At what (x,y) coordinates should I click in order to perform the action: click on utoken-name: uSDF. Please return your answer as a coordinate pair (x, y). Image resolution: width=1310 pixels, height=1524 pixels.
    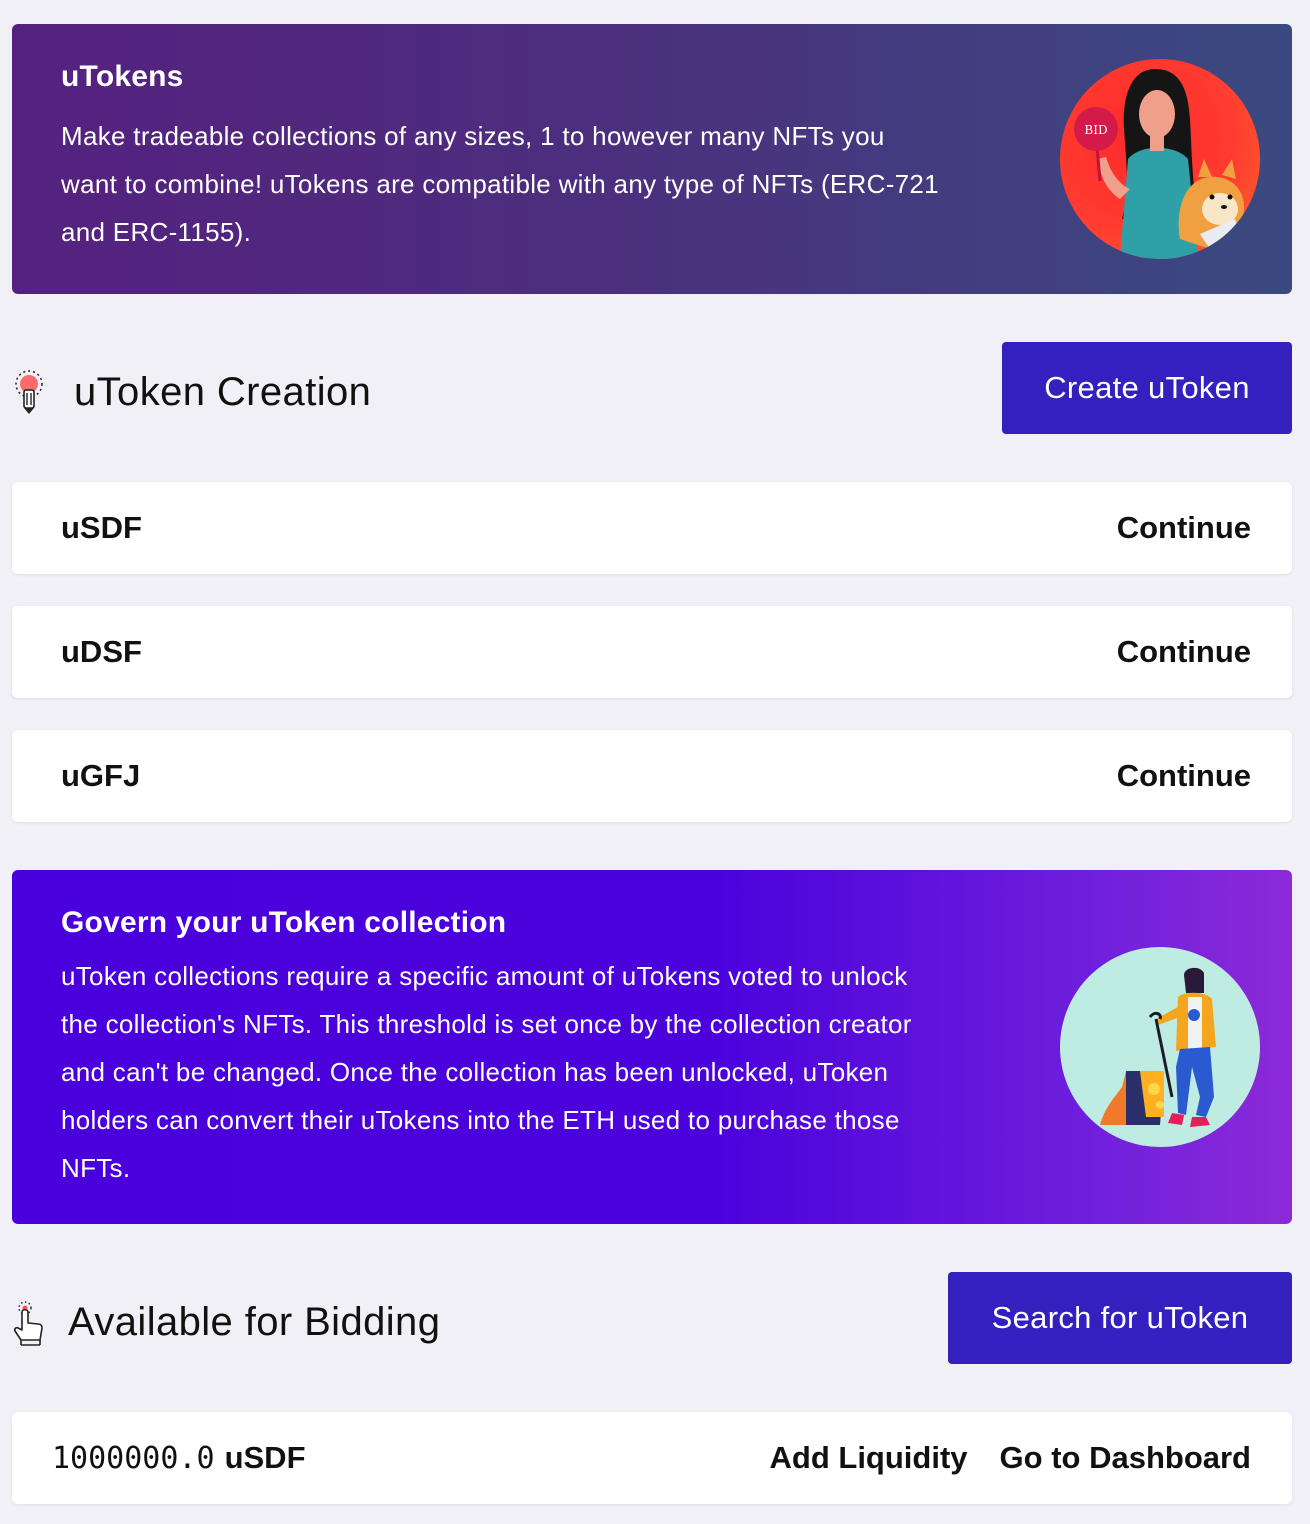
    Looking at the image, I should click on (101, 527).